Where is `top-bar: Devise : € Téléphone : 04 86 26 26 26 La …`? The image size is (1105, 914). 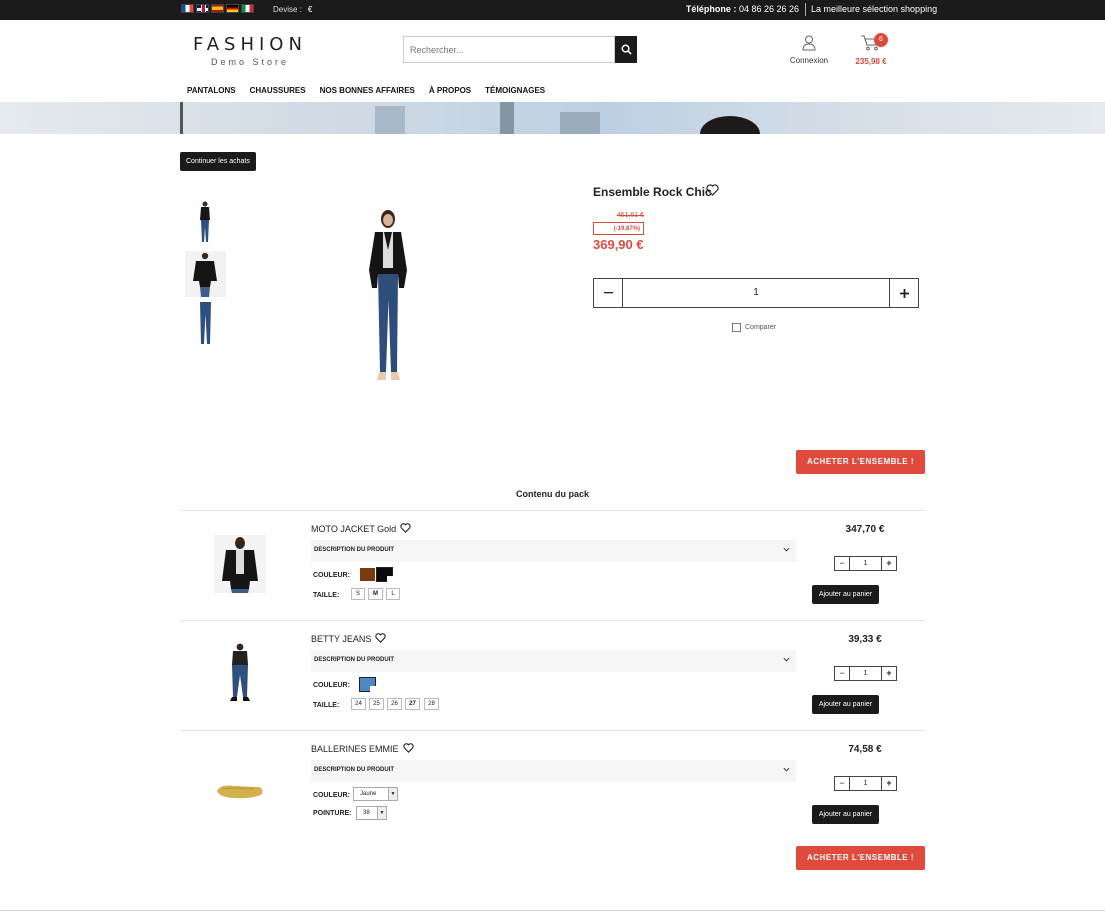
top-bar: Devise : € Téléphone : 04 86 26 26 26 La … is located at coordinates (552, 10).